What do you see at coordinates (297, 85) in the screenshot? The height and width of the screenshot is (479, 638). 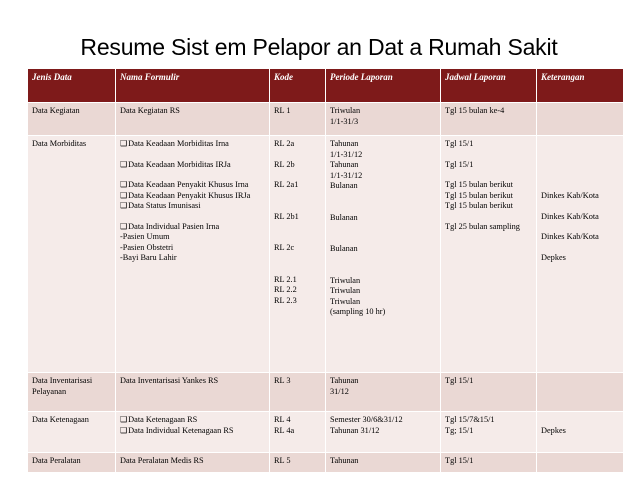 I see `header-kode: Kode` at bounding box center [297, 85].